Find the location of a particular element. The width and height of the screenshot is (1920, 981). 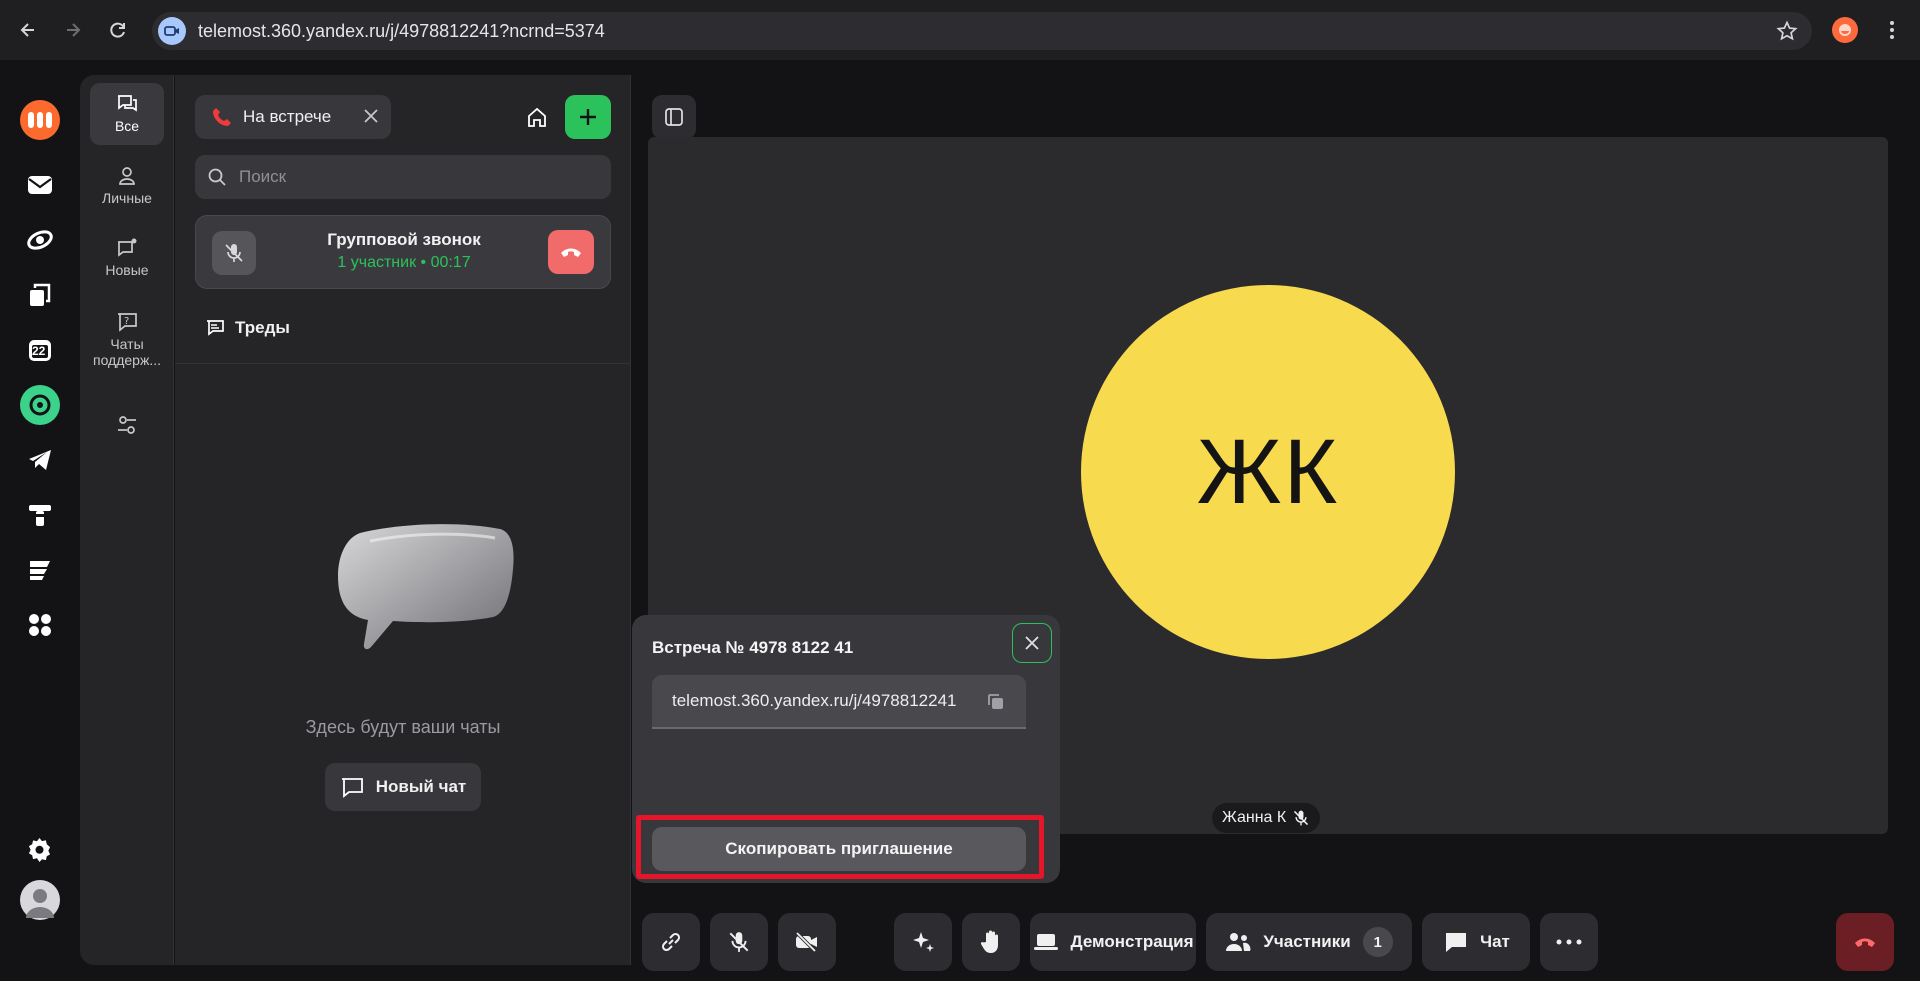

more-button is located at coordinates (1569, 942).